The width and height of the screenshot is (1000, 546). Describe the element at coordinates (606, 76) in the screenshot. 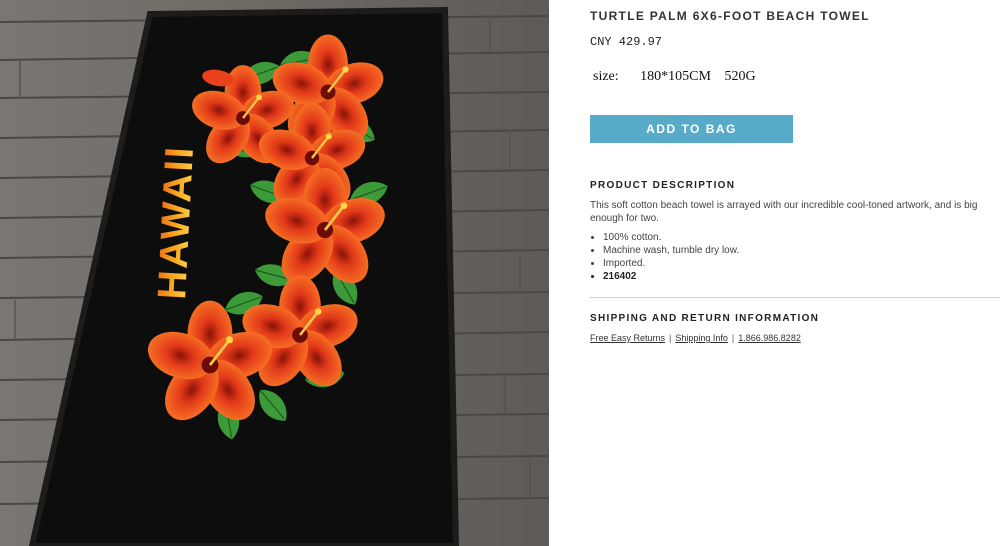

I see `size-label: size:` at that location.